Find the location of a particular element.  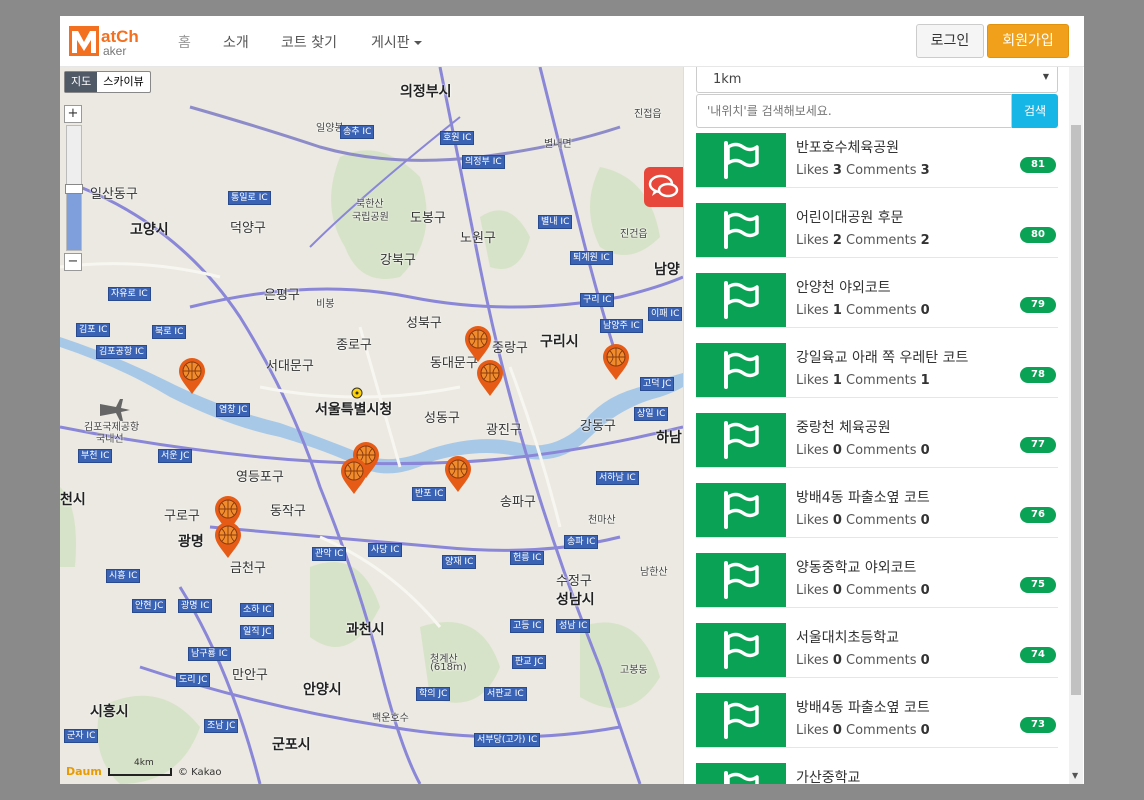

court-list-item: 방배4동 파출소옆 코트 Likes 0 Comments 0 73 is located at coordinates (877, 728).